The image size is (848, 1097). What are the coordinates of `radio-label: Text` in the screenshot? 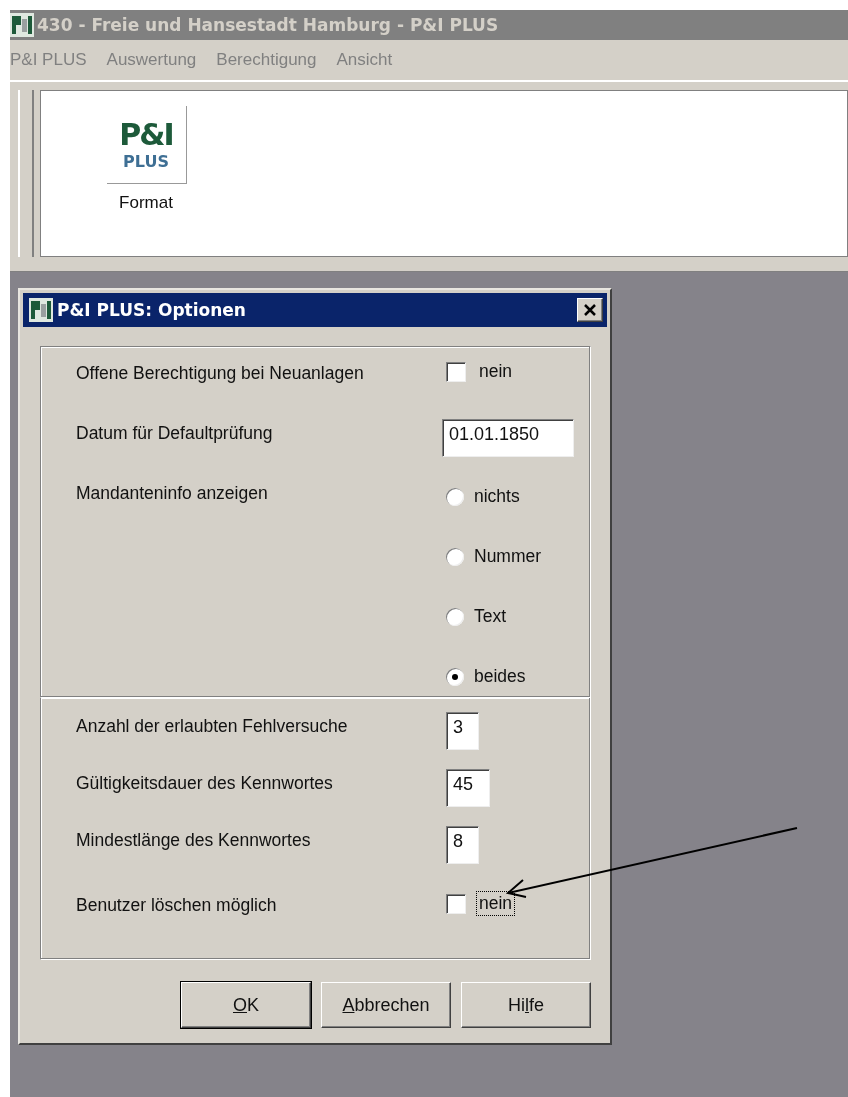 It's located at (490, 616).